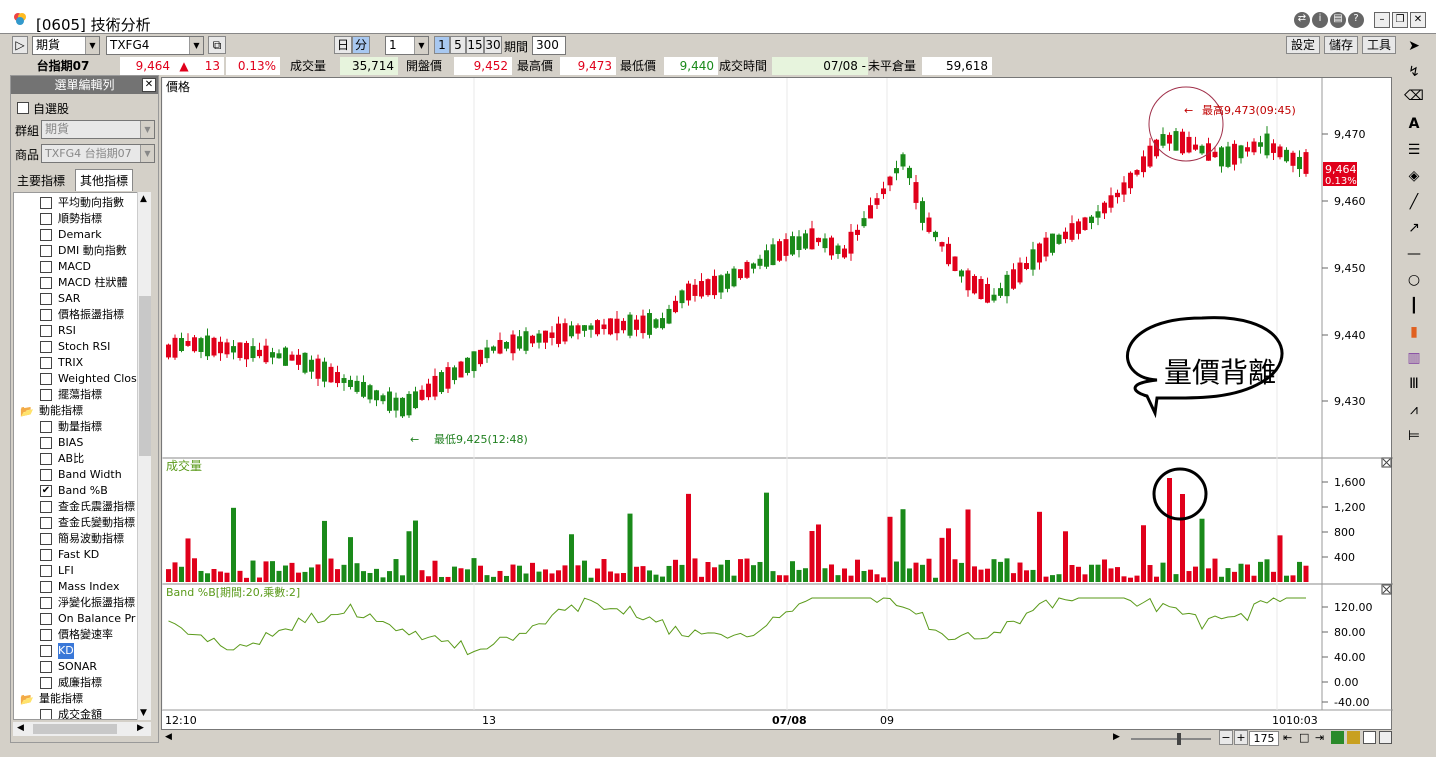  I want to click on line-icon: ╱, so click(1414, 202).